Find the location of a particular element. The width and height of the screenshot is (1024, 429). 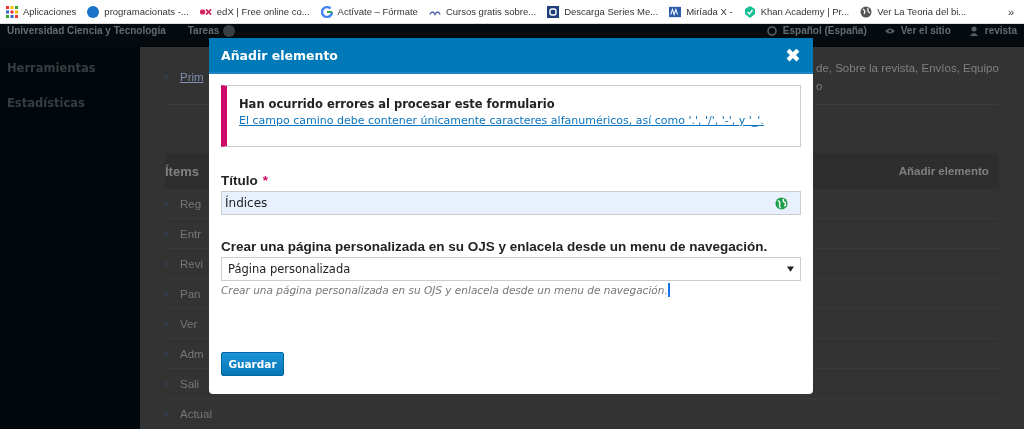

tasks-link: Tareas is located at coordinates (203, 31).